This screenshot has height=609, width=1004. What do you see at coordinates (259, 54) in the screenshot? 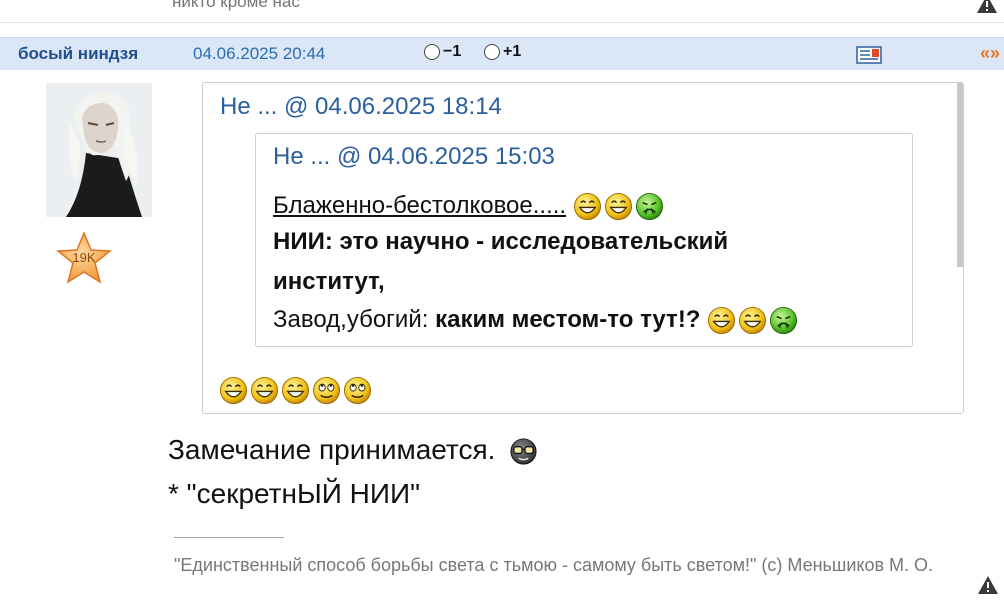
I see `post-date-link: 04.06.2025 20:44` at bounding box center [259, 54].